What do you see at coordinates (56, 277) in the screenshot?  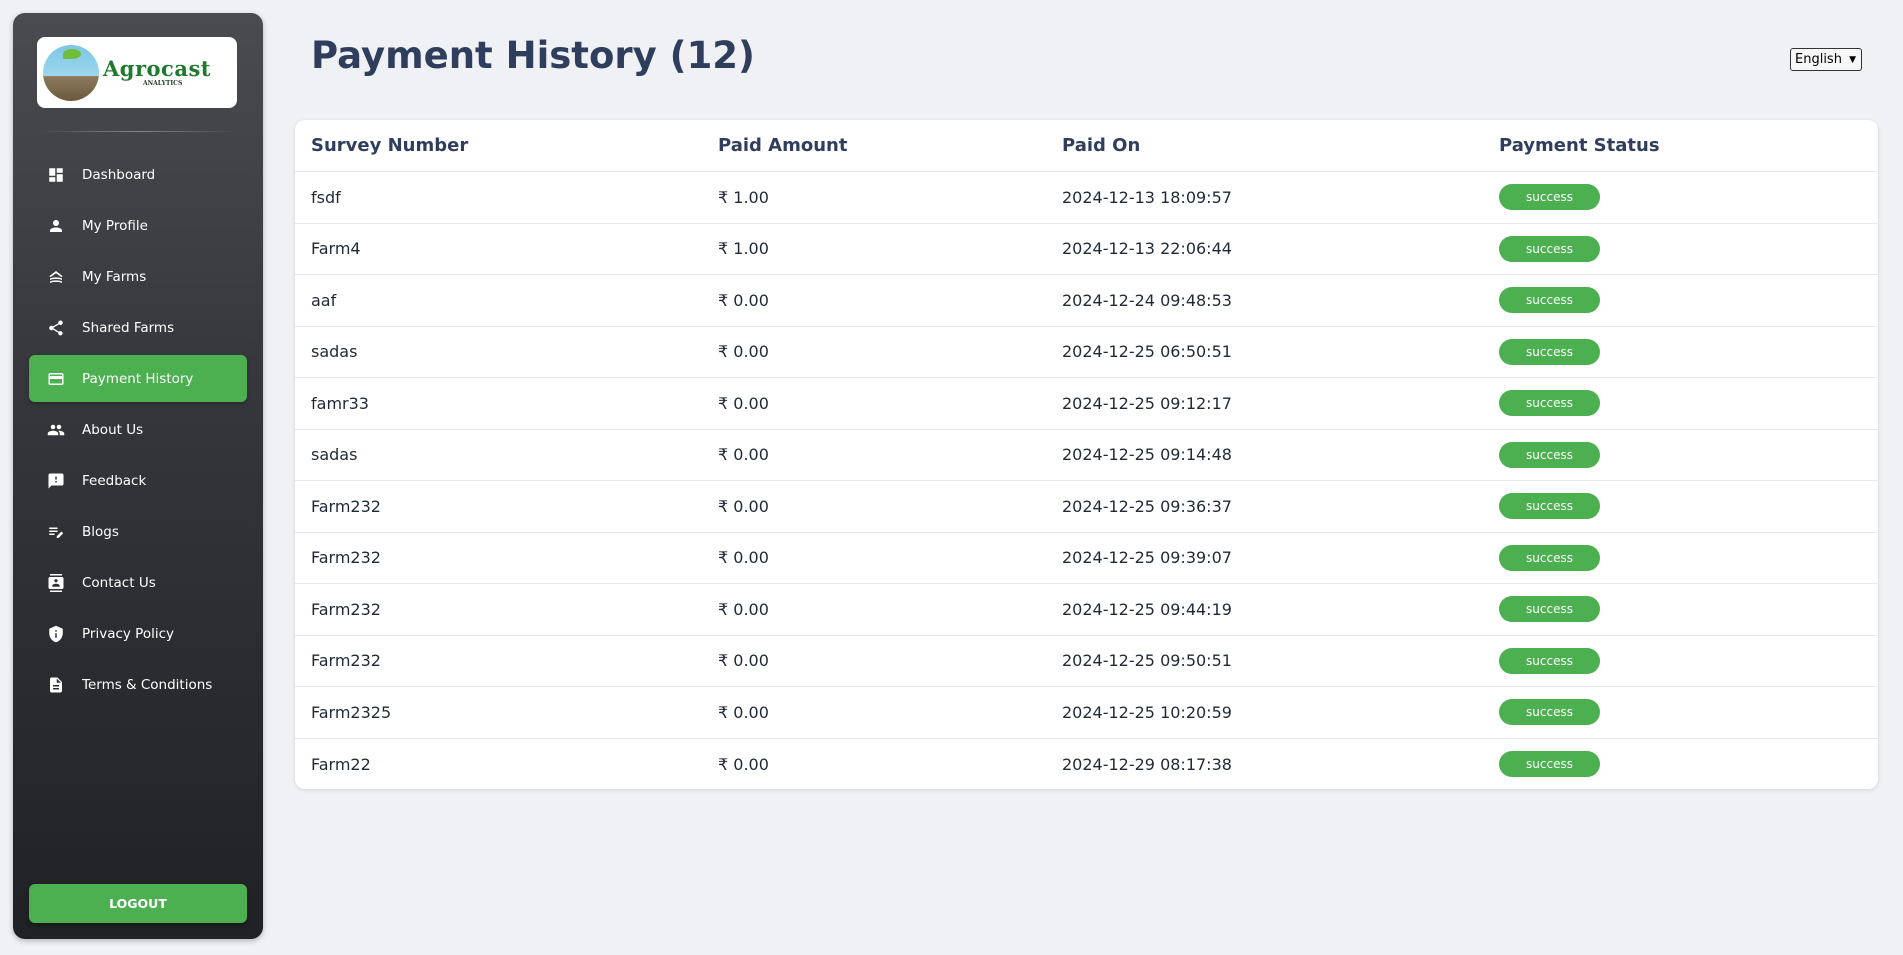 I see `farm-icon` at bounding box center [56, 277].